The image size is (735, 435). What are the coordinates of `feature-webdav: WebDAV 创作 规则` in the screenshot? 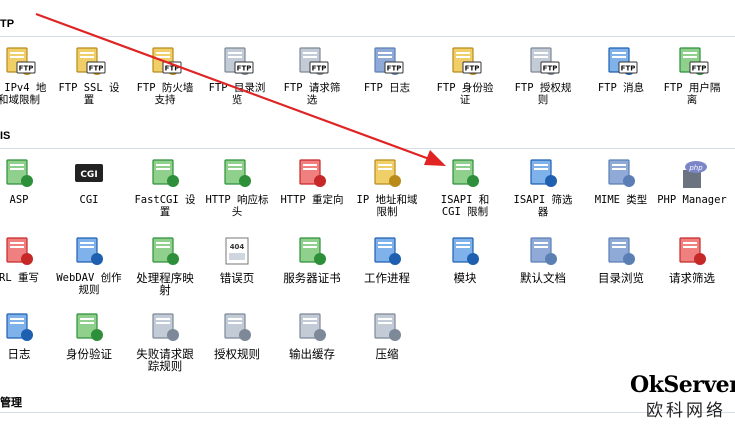 It's located at (89, 265).